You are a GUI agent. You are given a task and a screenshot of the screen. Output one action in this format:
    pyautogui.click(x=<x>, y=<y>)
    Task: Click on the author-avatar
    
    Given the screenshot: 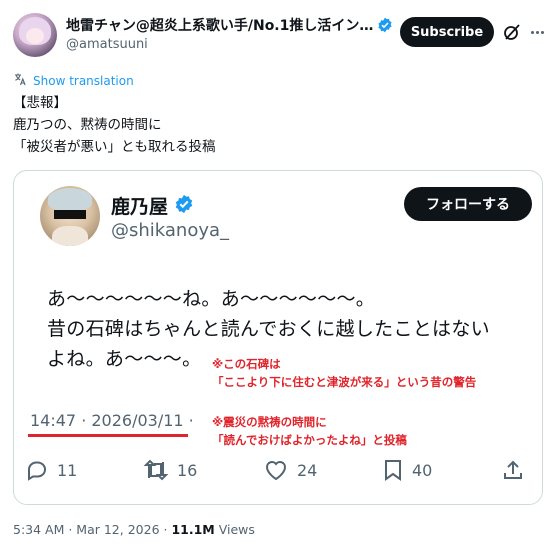 What is the action you would take?
    pyautogui.click(x=35, y=35)
    